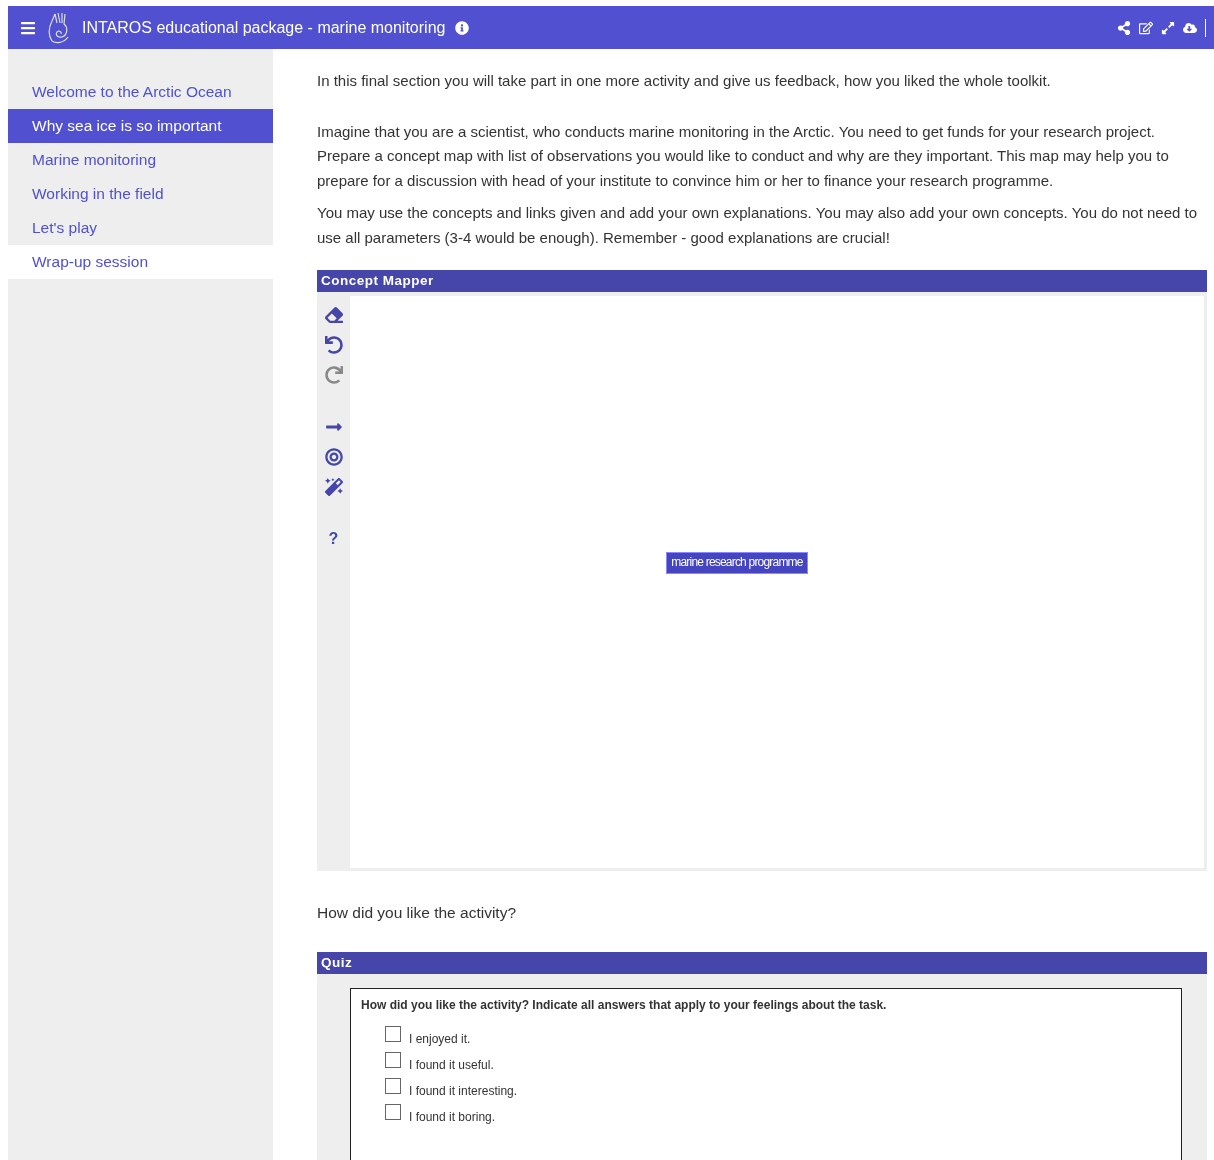 The height and width of the screenshot is (1160, 1214). I want to click on magic-wand-icon, so click(333, 487).